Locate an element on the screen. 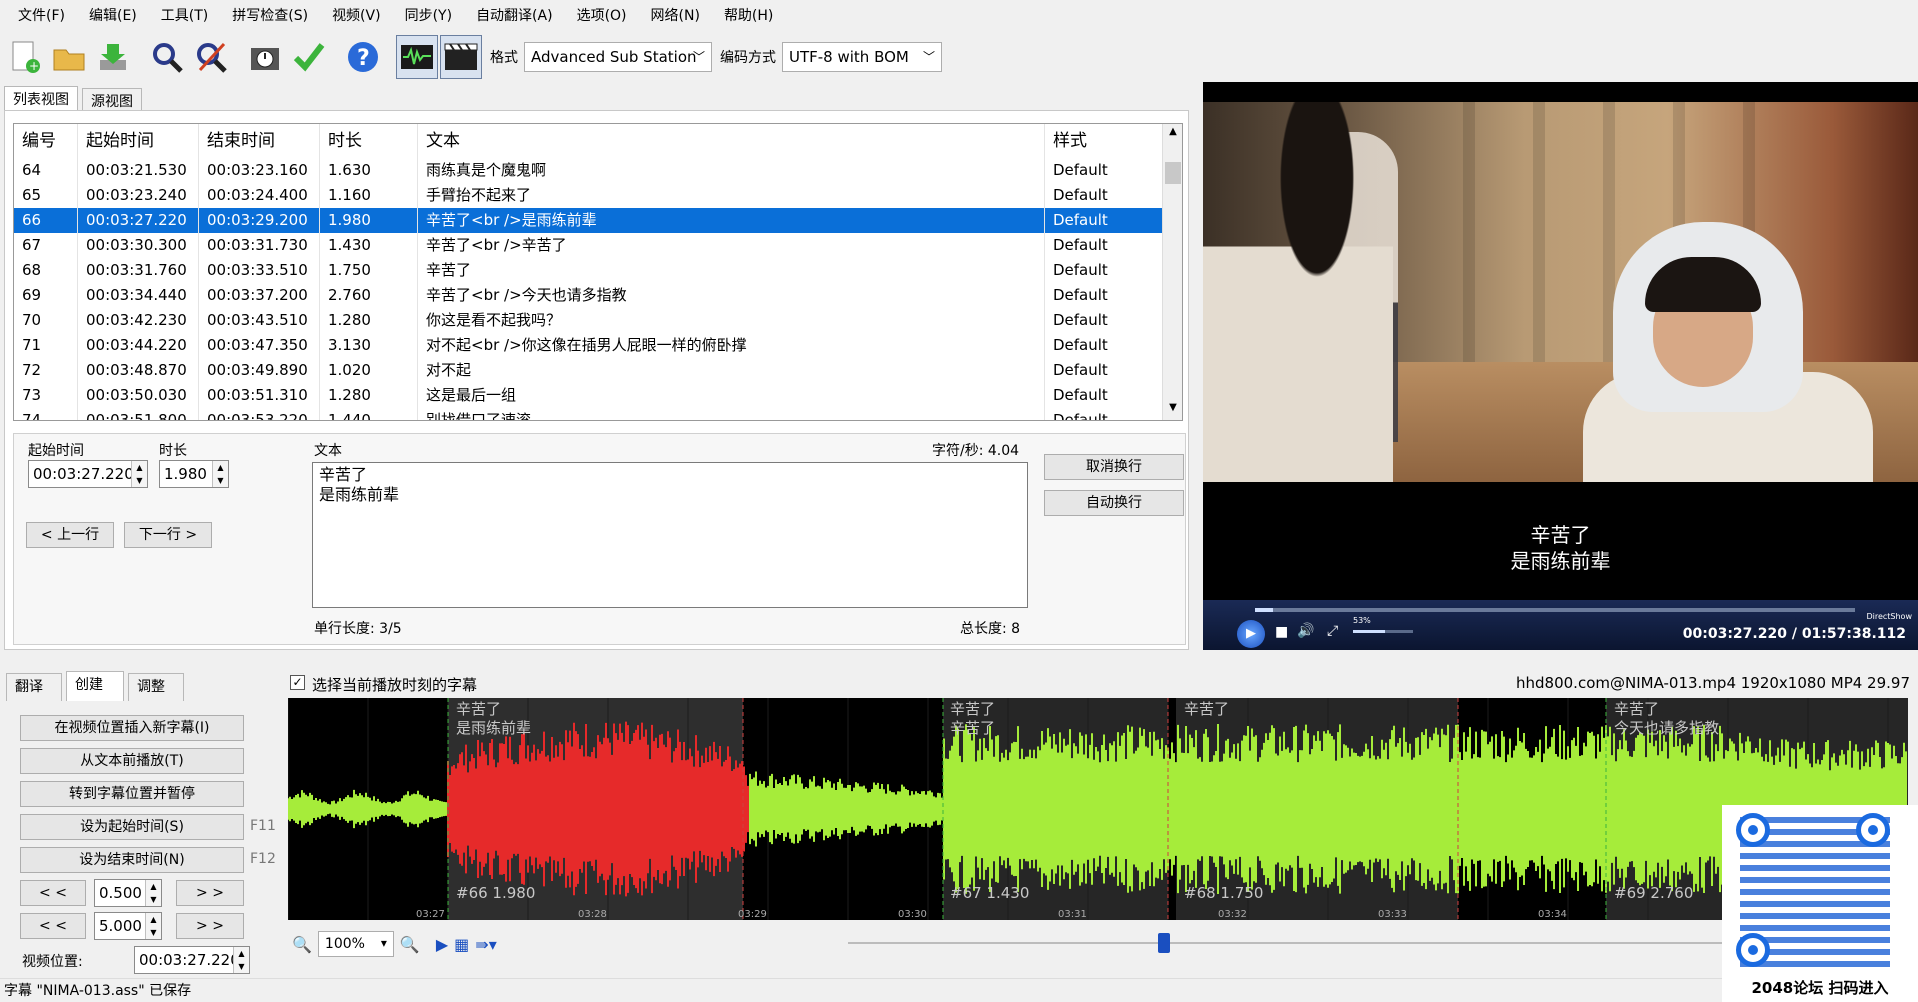 The image size is (1918, 1002). menu-spellcheck: 拼写检查(S) is located at coordinates (270, 16).